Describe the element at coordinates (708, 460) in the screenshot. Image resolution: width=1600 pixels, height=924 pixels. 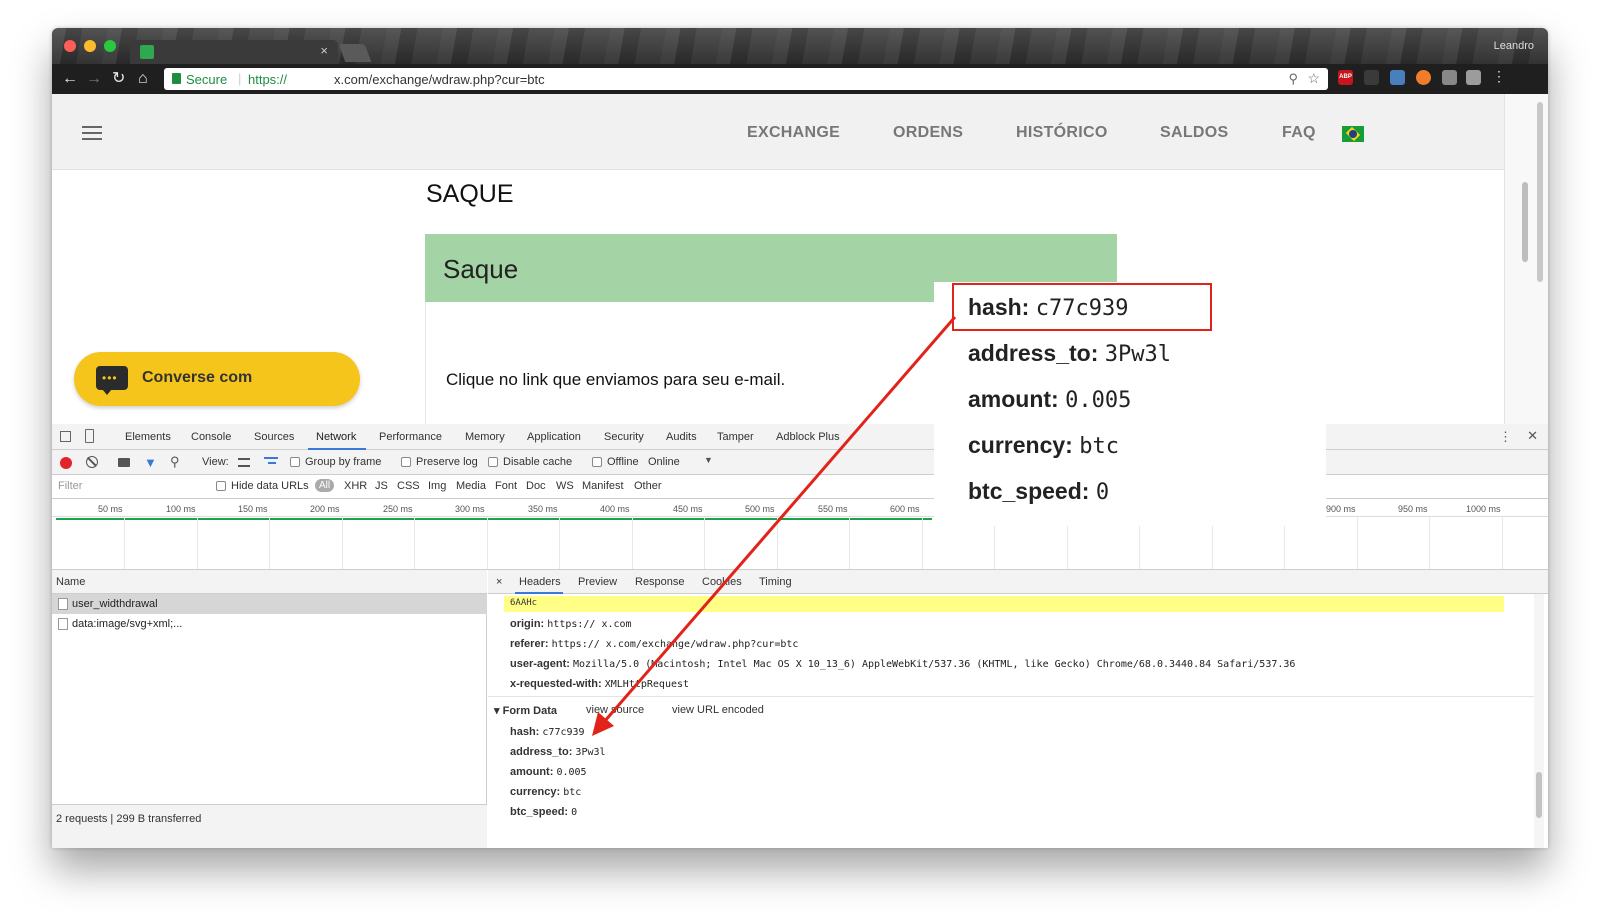
I see `chevron-down-icon: ▼` at that location.